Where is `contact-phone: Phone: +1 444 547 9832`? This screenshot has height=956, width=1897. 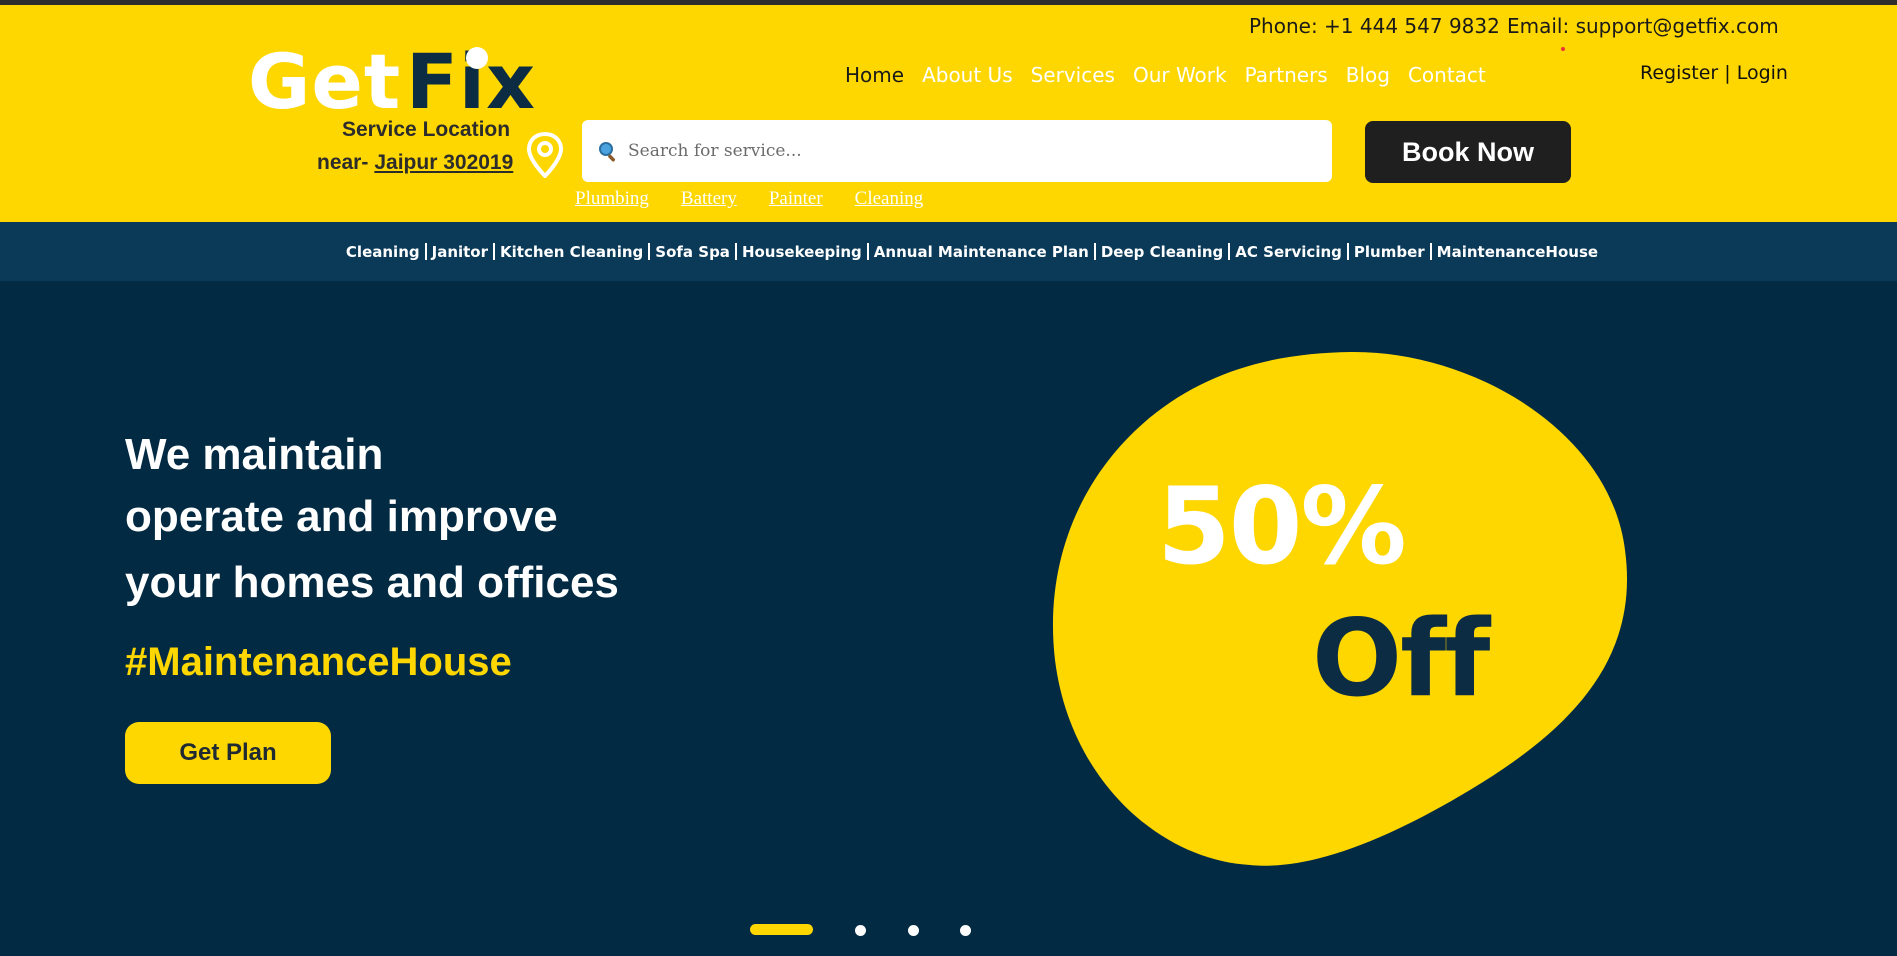
contact-phone: Phone: +1 444 547 9832 is located at coordinates (1374, 26).